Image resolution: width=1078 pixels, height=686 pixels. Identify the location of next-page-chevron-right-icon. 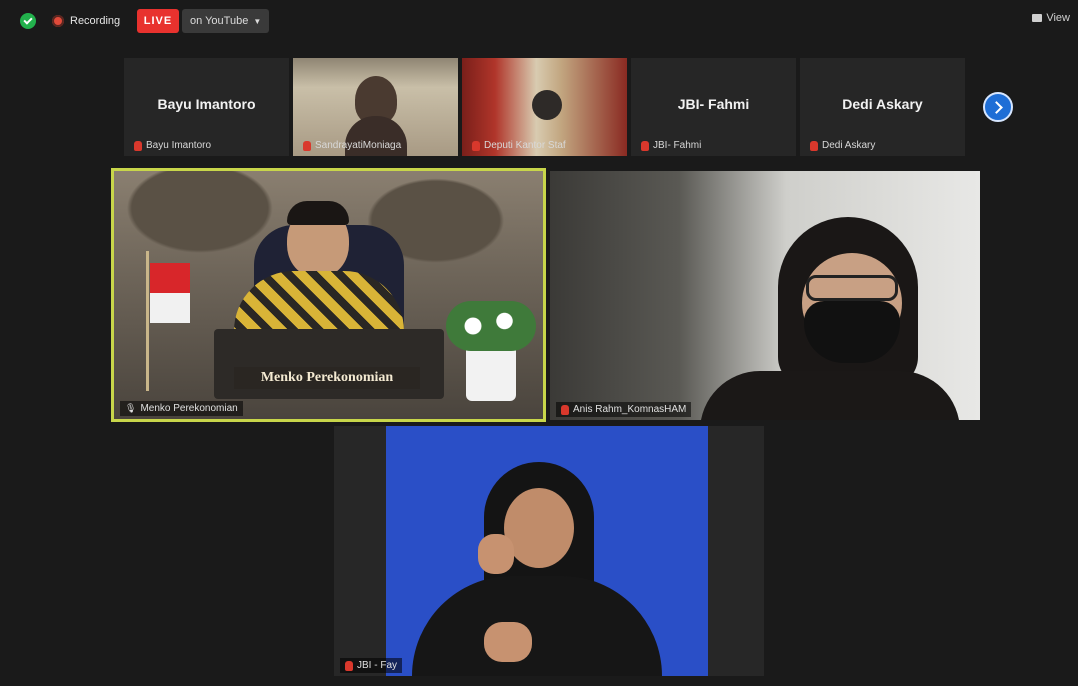
(998, 107).